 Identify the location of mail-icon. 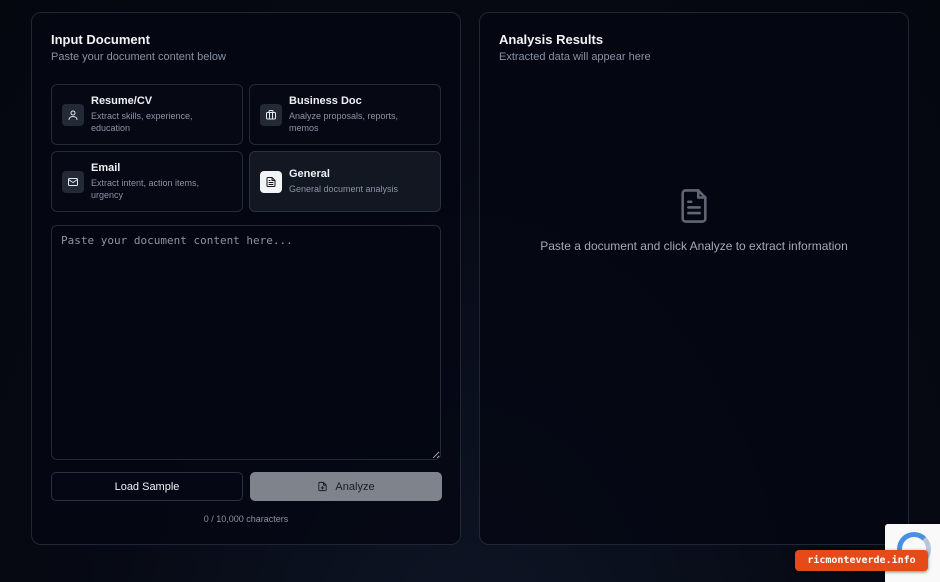
(73, 182).